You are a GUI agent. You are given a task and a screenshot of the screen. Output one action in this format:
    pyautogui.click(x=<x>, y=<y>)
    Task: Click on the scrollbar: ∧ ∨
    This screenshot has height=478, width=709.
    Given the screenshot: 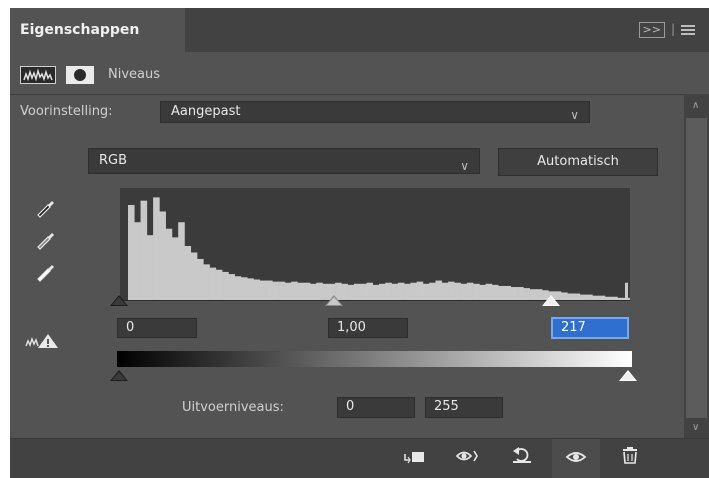 What is the action you would take?
    pyautogui.click(x=696, y=266)
    